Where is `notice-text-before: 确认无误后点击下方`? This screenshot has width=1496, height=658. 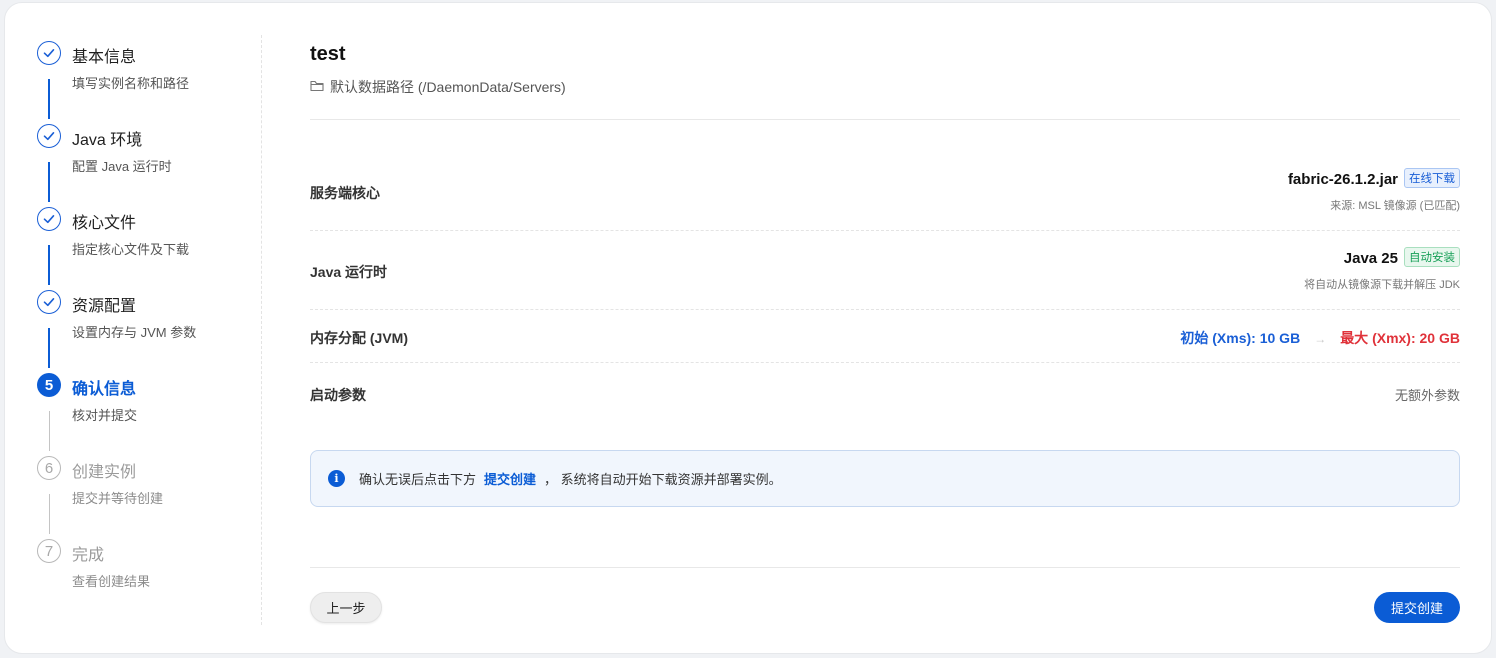 notice-text-before: 确认无误后点击下方 is located at coordinates (418, 479).